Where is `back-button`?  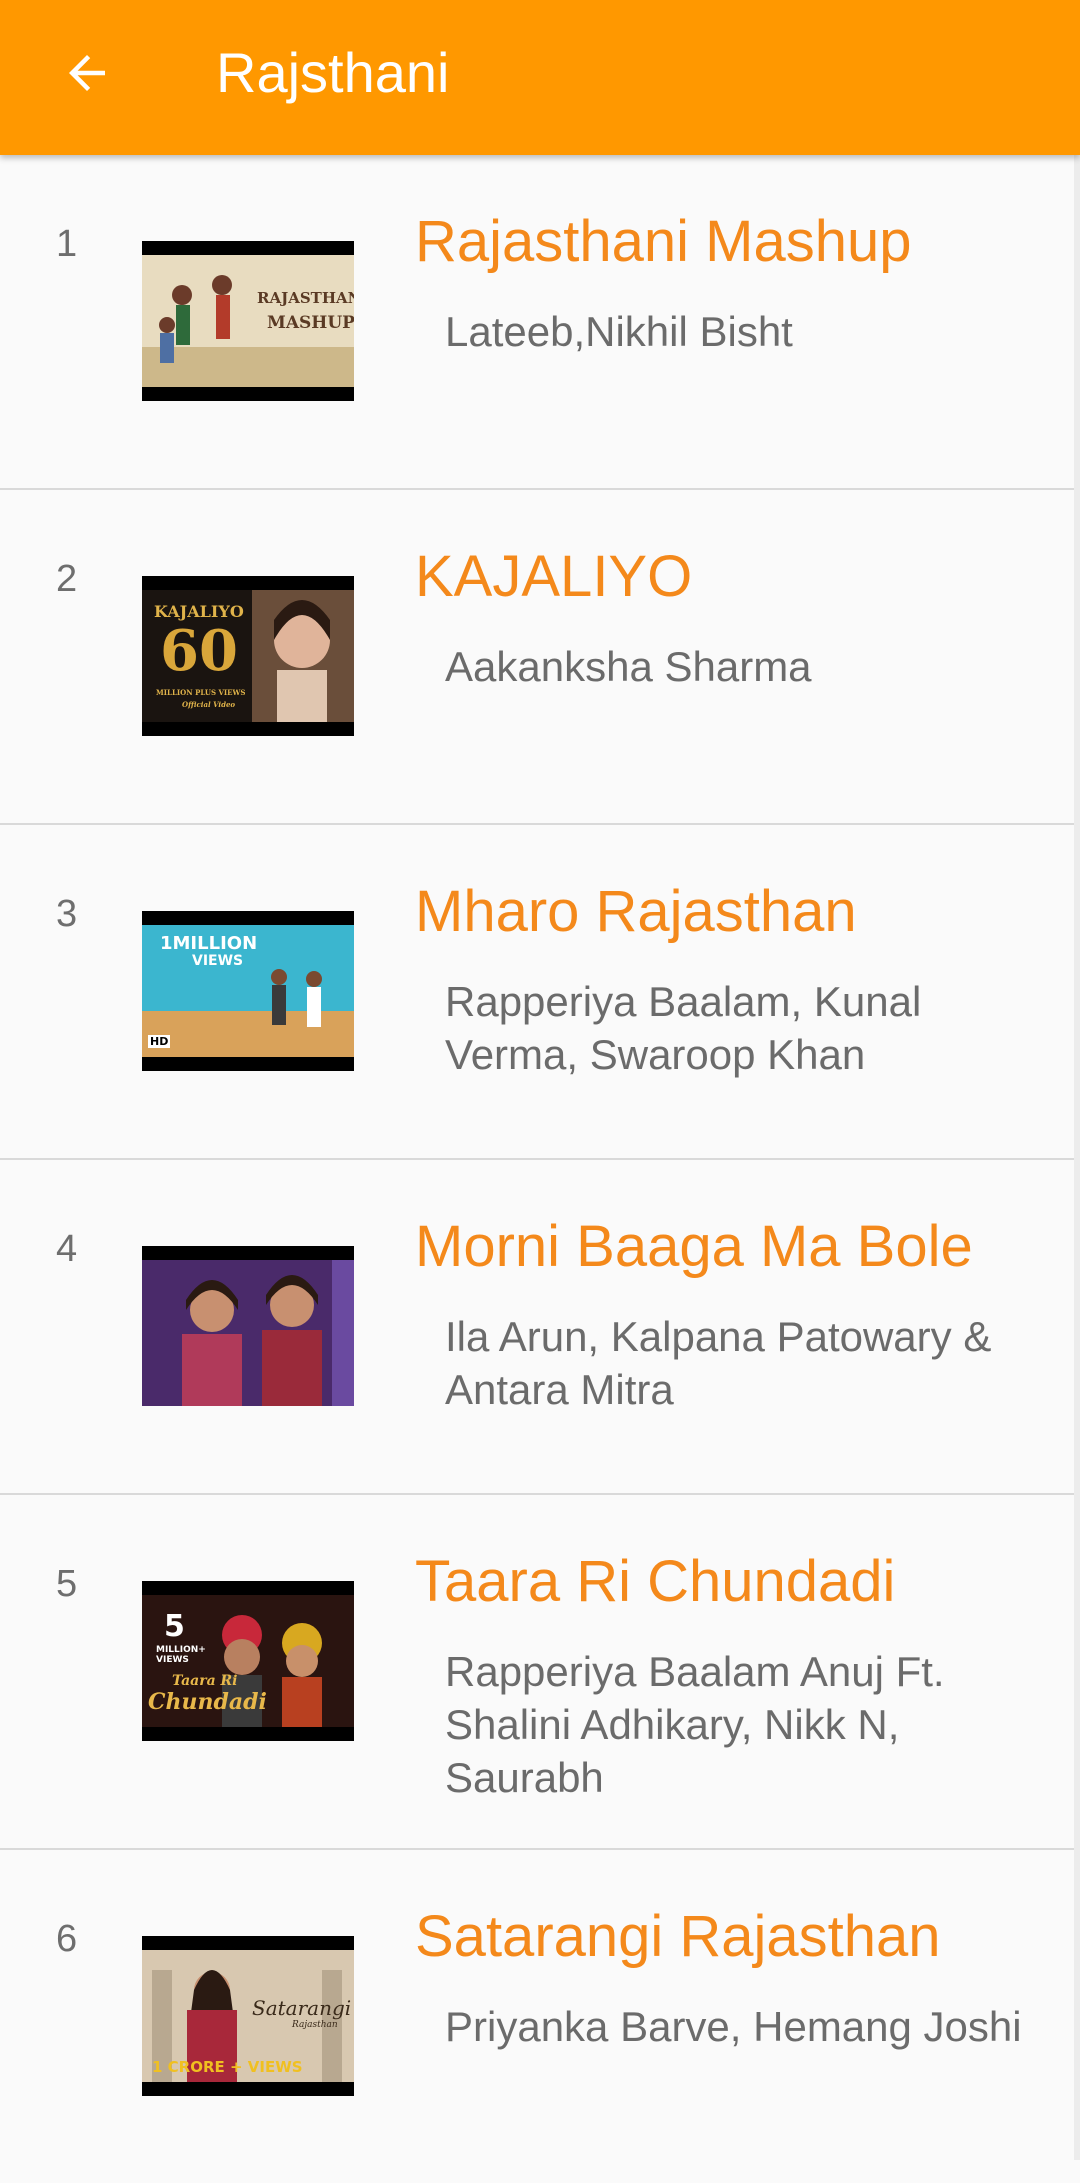 back-button is located at coordinates (87, 73).